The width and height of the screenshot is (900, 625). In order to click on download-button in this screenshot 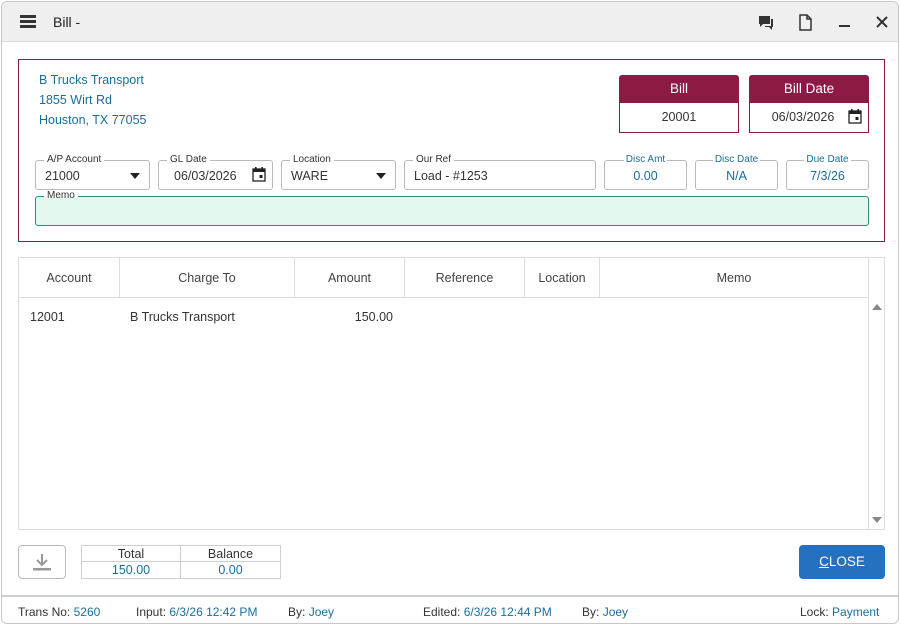, I will do `click(42, 562)`.